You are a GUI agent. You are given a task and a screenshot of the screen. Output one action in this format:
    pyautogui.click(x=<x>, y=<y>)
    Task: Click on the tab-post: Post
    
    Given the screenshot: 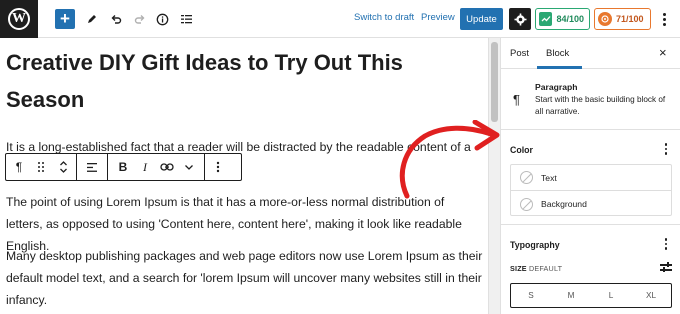 What is the action you would take?
    pyautogui.click(x=519, y=53)
    